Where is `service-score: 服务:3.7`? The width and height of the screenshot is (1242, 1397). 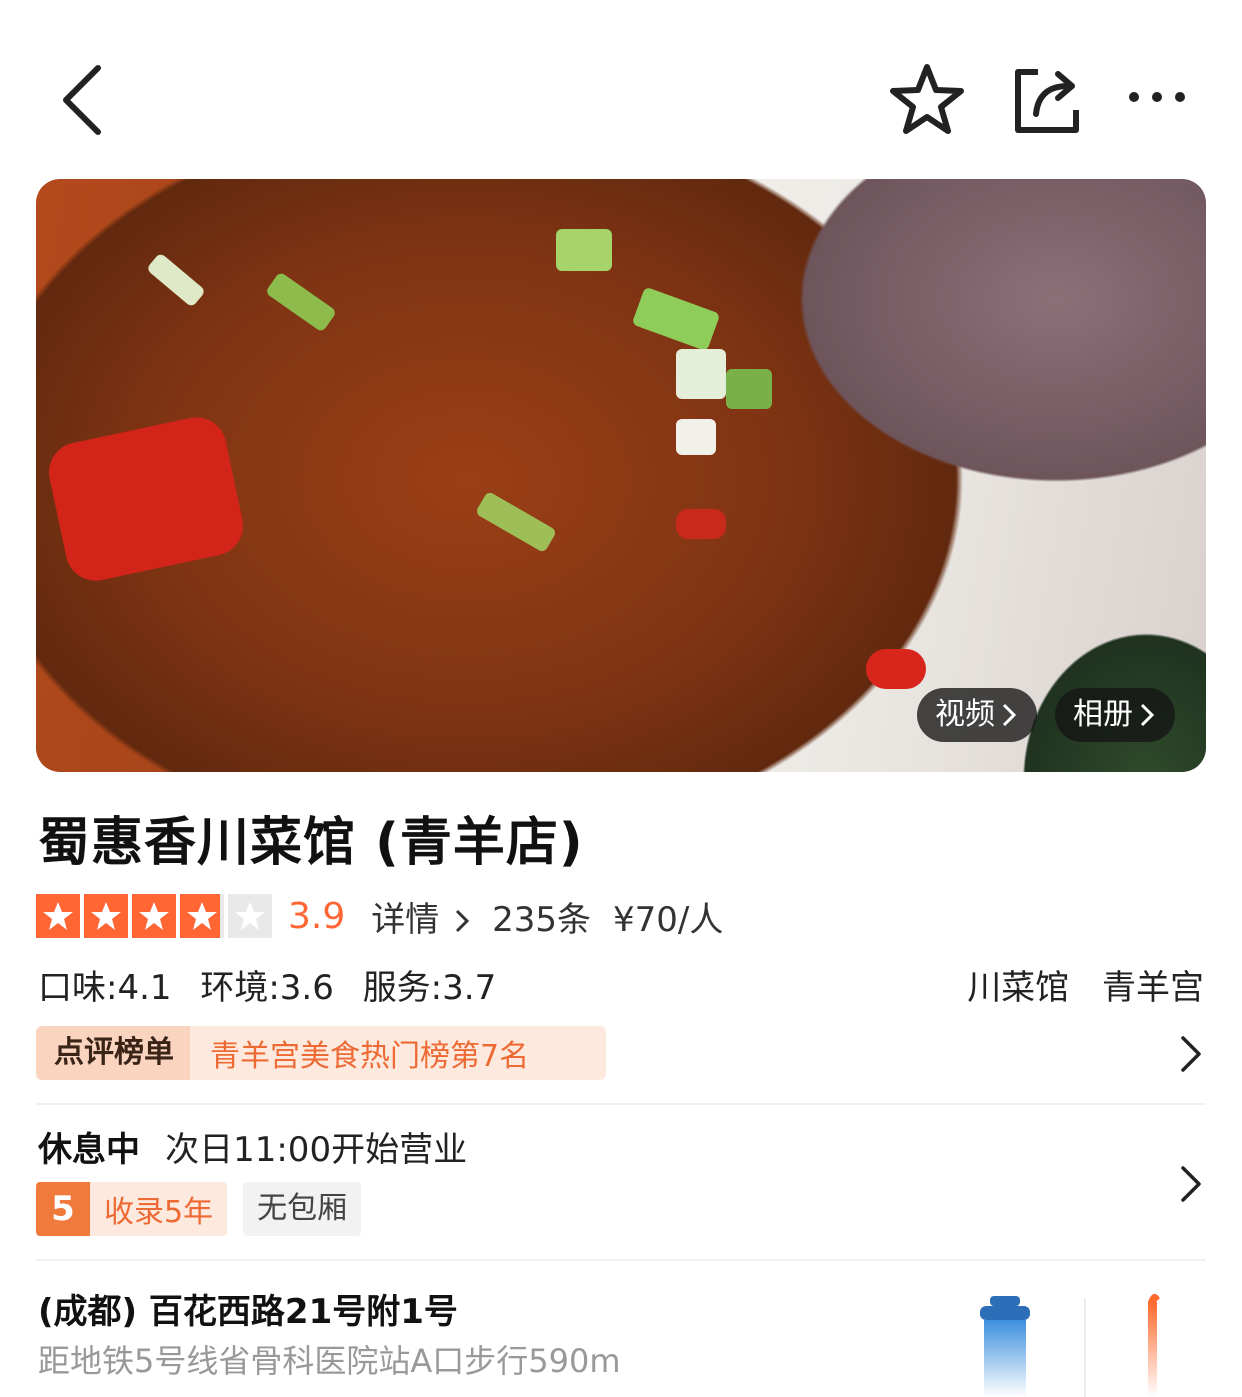
service-score: 服务:3.7 is located at coordinates (429, 988).